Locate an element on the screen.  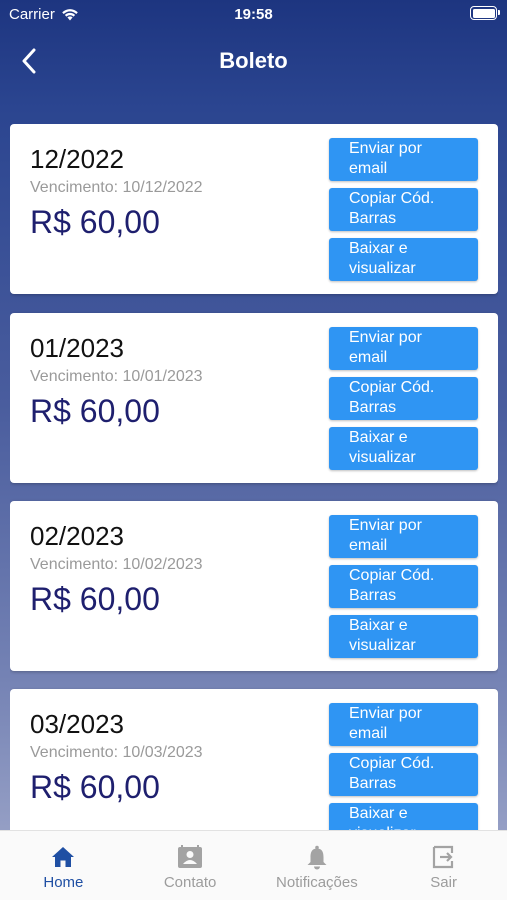
boleto-period: 01/2023 is located at coordinates (77, 348).